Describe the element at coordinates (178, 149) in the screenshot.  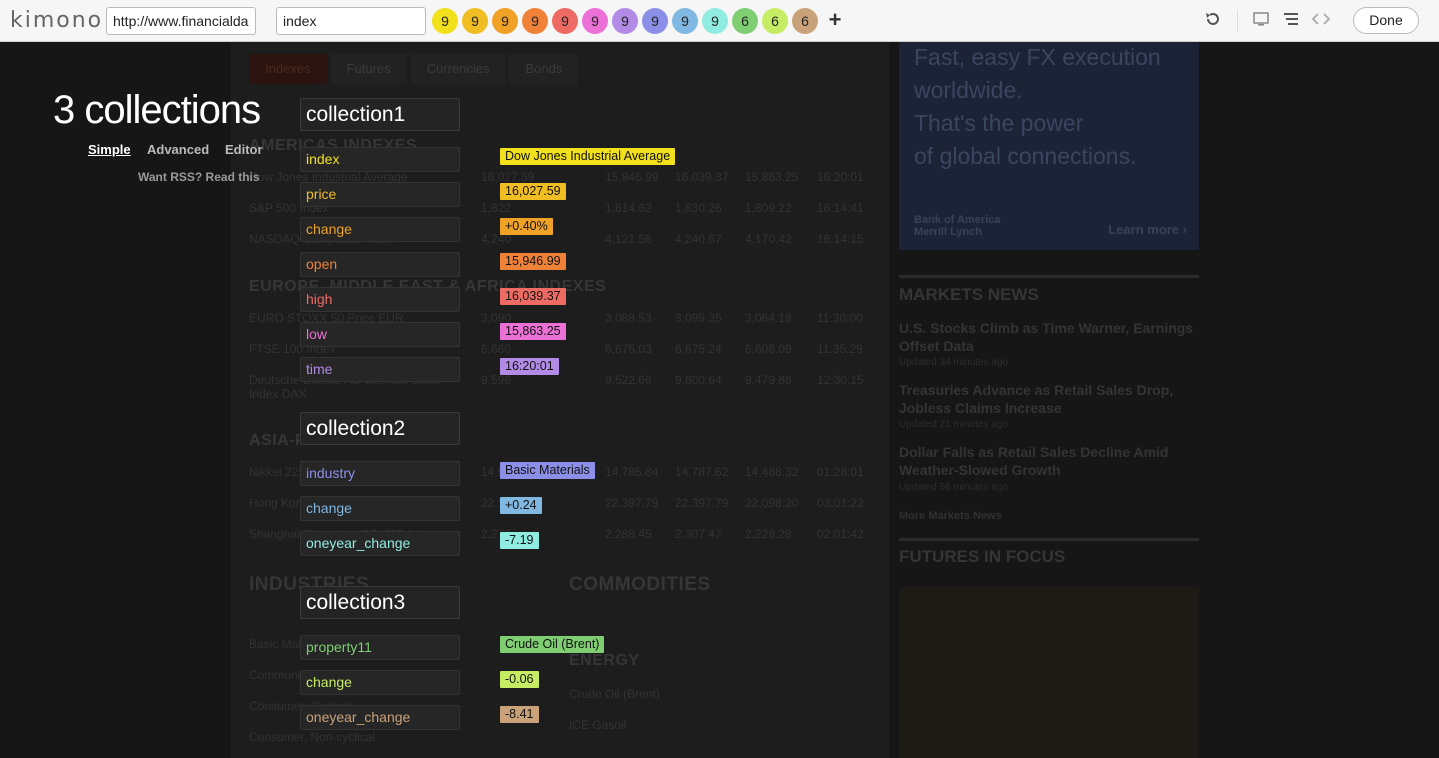
I see `mode-advanced-tab: Advanced` at that location.